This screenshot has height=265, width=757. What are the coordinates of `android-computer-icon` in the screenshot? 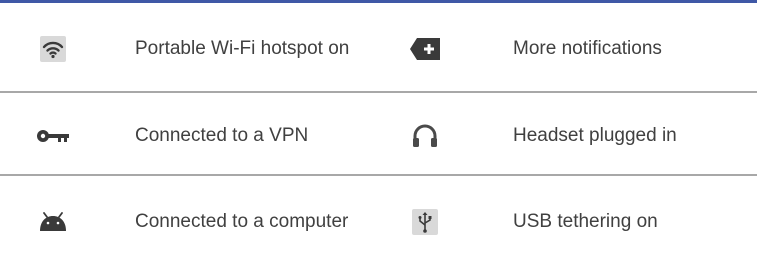 It's located at (53, 222).